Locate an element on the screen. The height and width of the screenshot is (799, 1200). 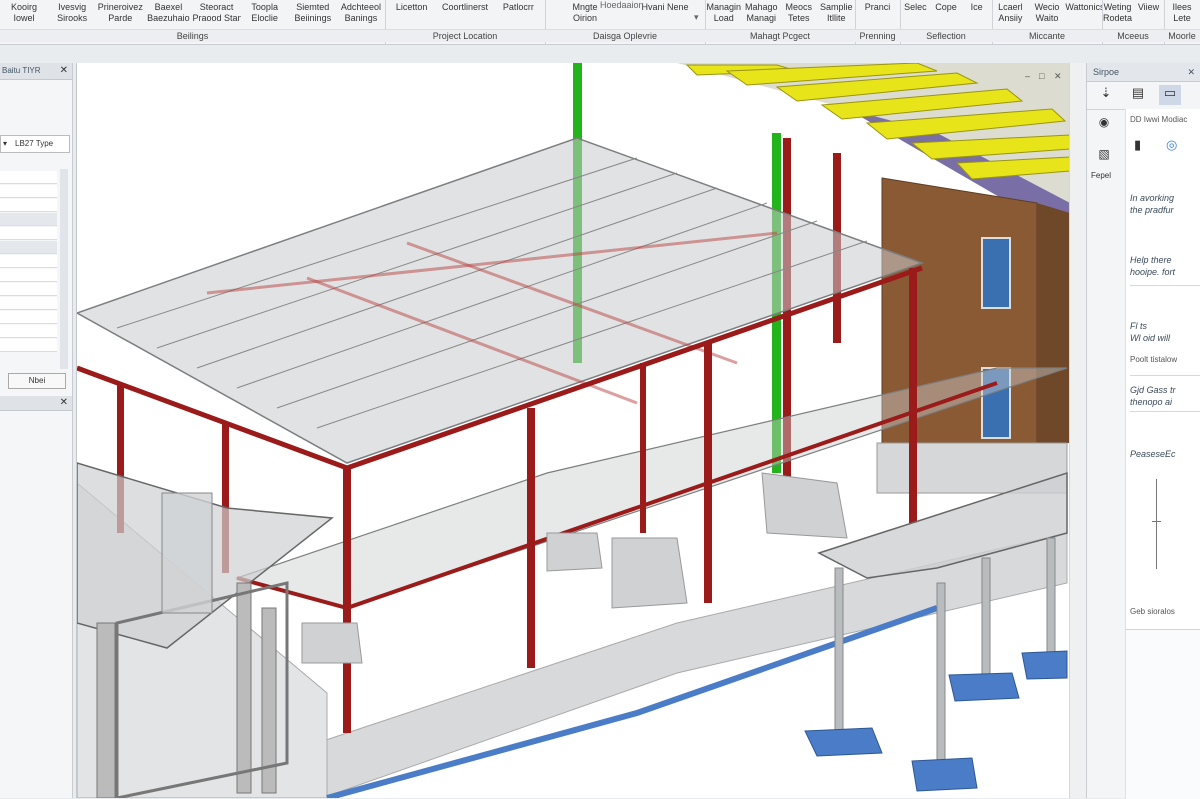
type-selector: ▾ LB27 Type is located at coordinates (35, 144).